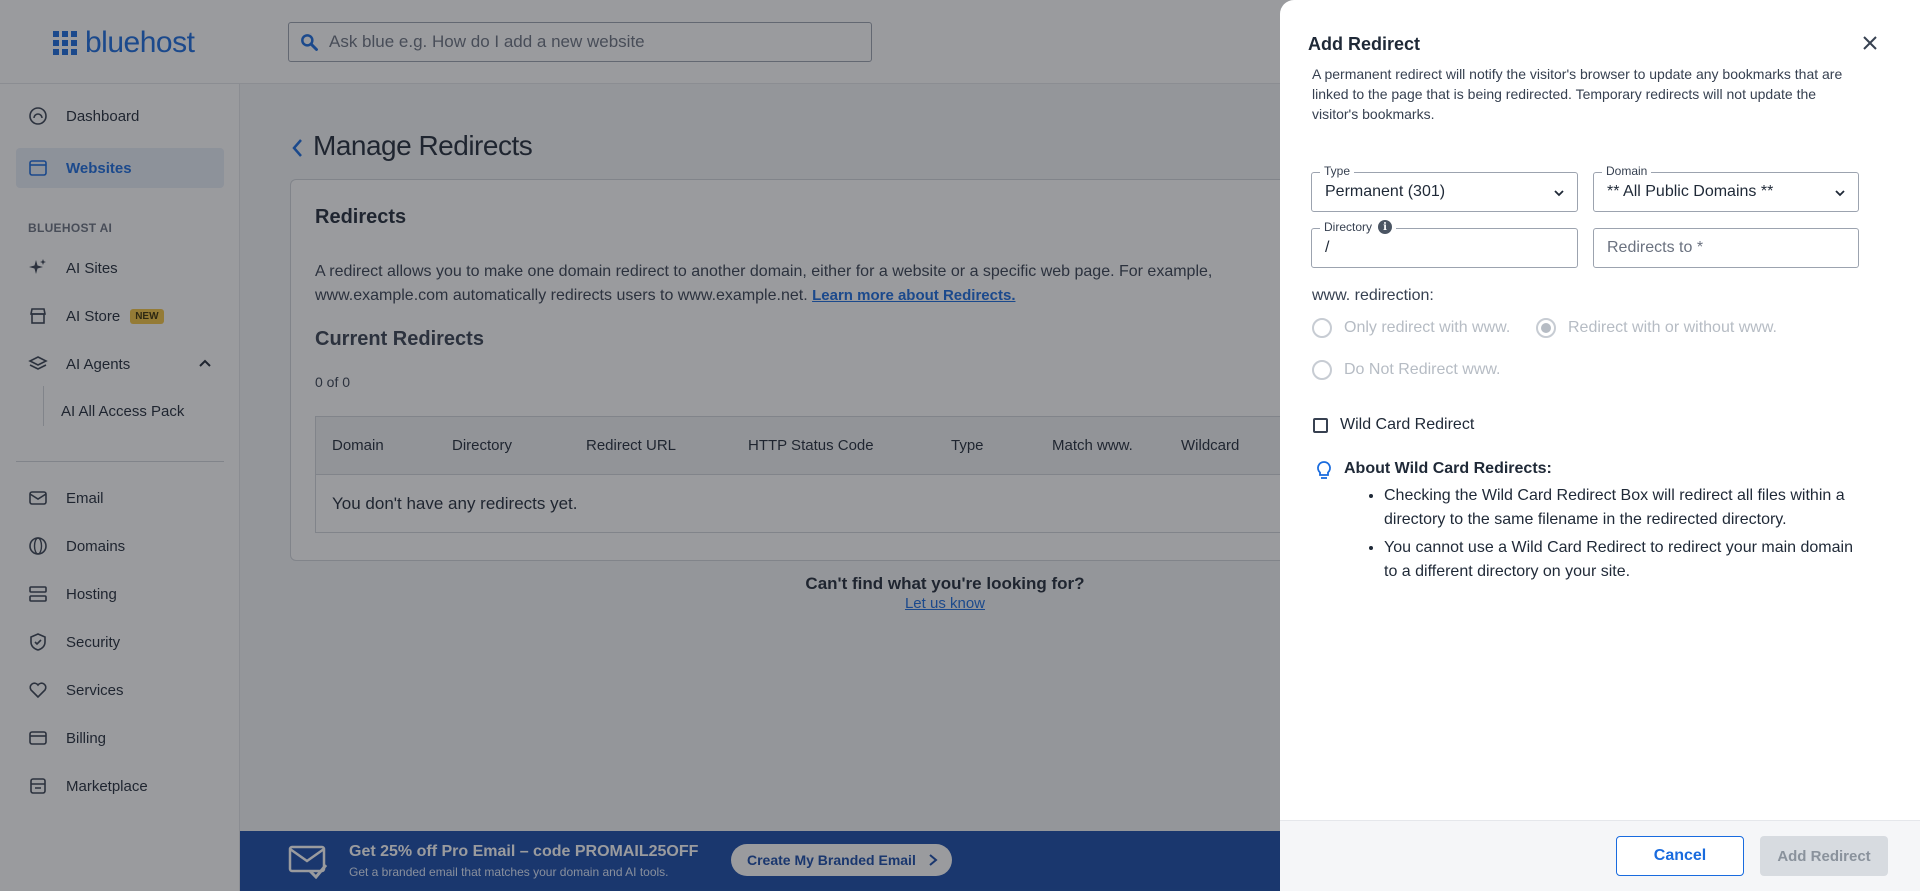  What do you see at coordinates (1726, 248) in the screenshot?
I see `redirects-to-input: Redirects to *` at bounding box center [1726, 248].